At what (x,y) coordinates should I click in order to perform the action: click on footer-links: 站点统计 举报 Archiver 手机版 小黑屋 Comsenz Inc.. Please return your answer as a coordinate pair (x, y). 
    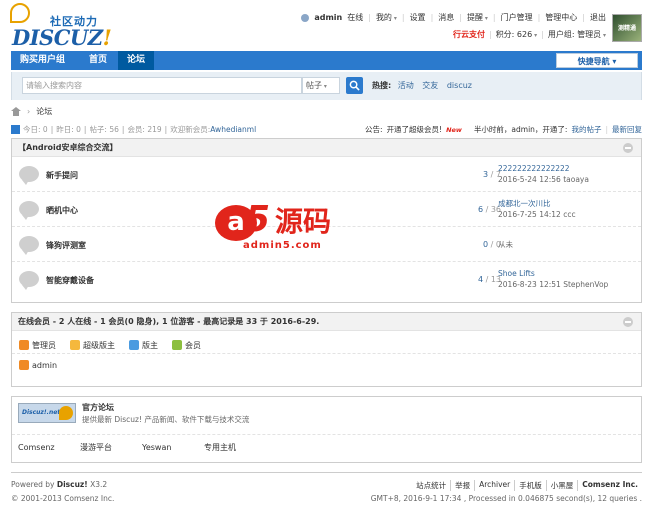
    Looking at the image, I should click on (527, 485).